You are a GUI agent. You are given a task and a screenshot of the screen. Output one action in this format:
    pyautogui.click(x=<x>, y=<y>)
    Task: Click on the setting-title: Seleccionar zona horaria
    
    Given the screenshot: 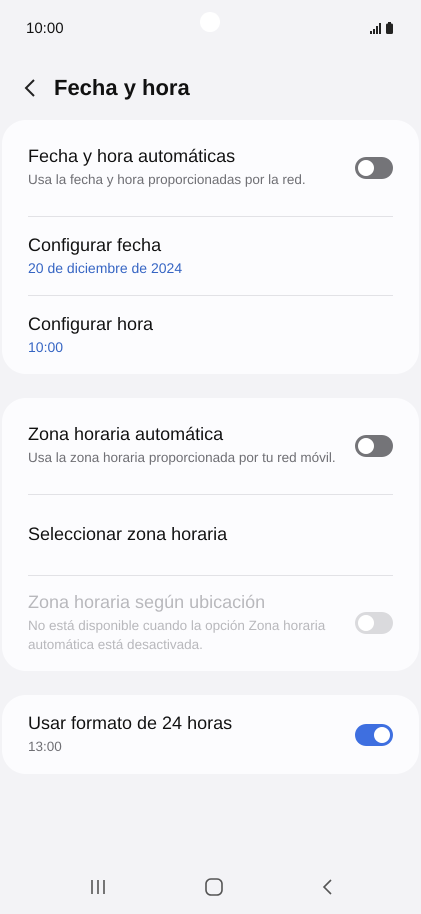 What is the action you would take?
    pyautogui.click(x=210, y=534)
    